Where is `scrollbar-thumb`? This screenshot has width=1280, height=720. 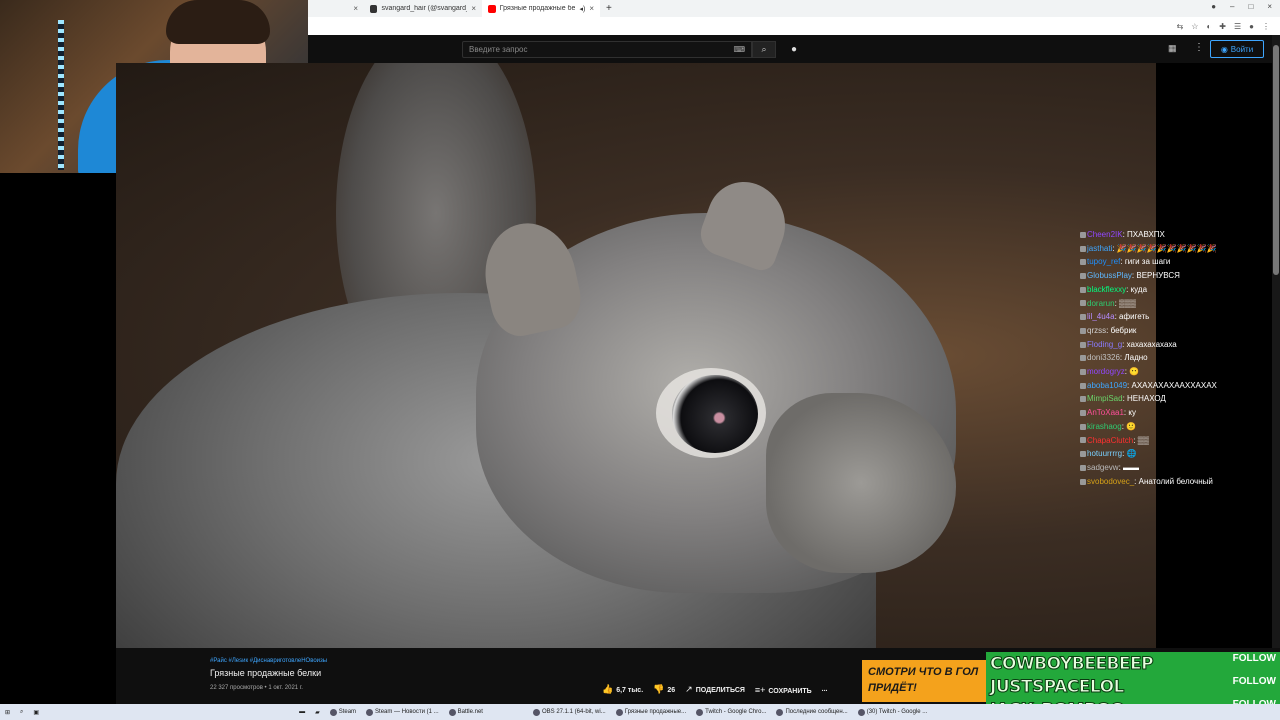 scrollbar-thumb is located at coordinates (1276, 160).